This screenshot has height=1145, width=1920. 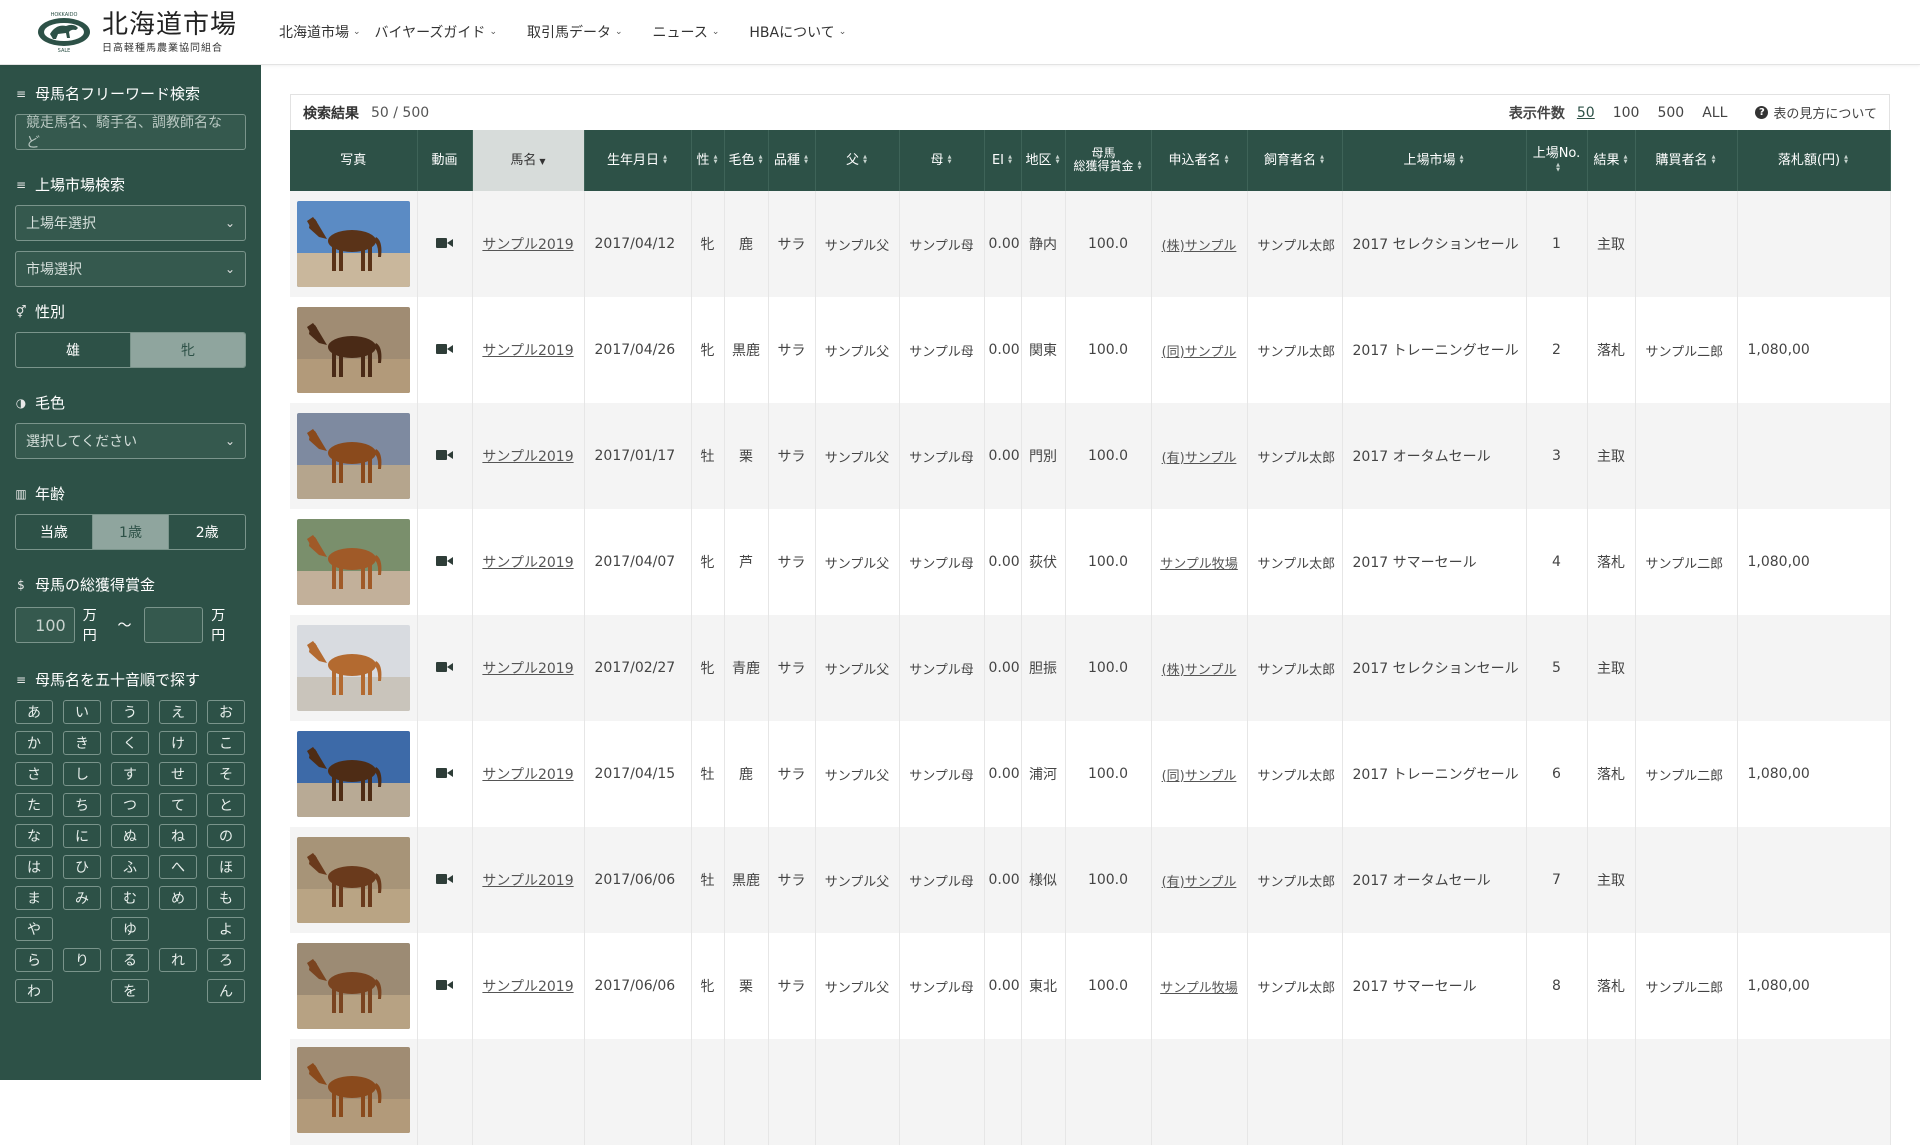 What do you see at coordinates (82, 712) in the screenshot?
I see `kana-button: い` at bounding box center [82, 712].